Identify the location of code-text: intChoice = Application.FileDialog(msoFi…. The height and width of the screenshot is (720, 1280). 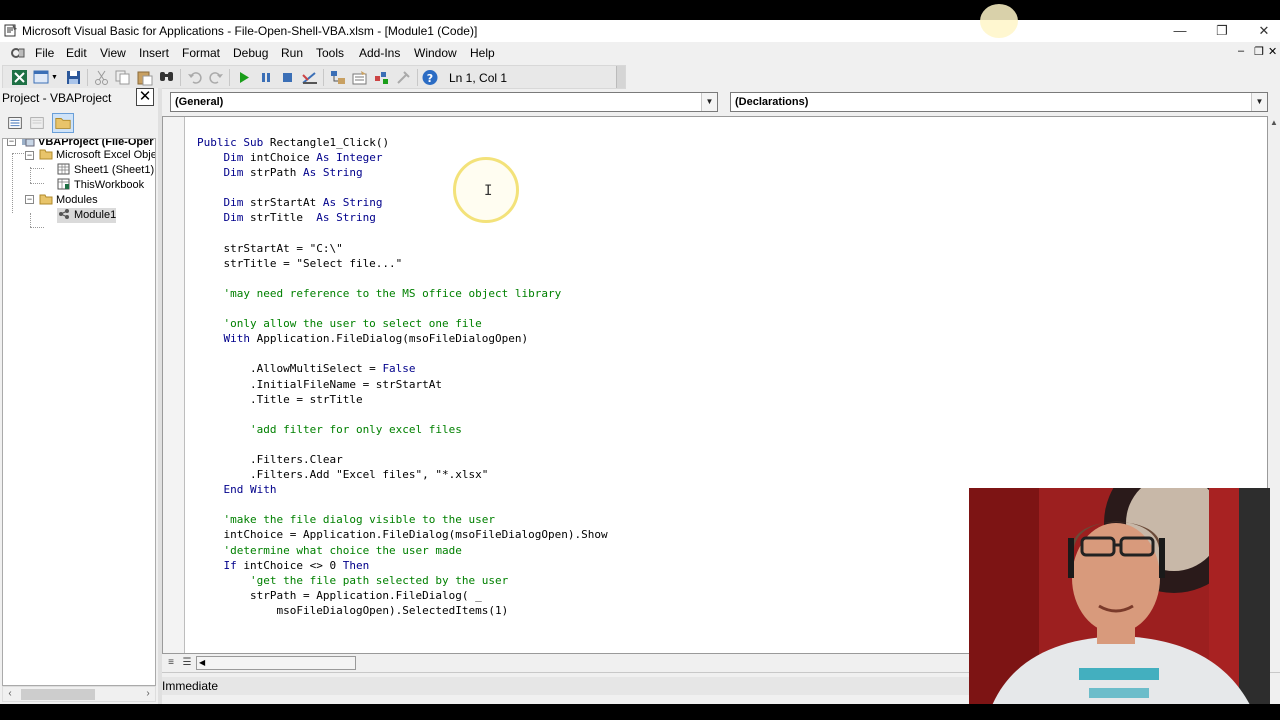
(402, 535).